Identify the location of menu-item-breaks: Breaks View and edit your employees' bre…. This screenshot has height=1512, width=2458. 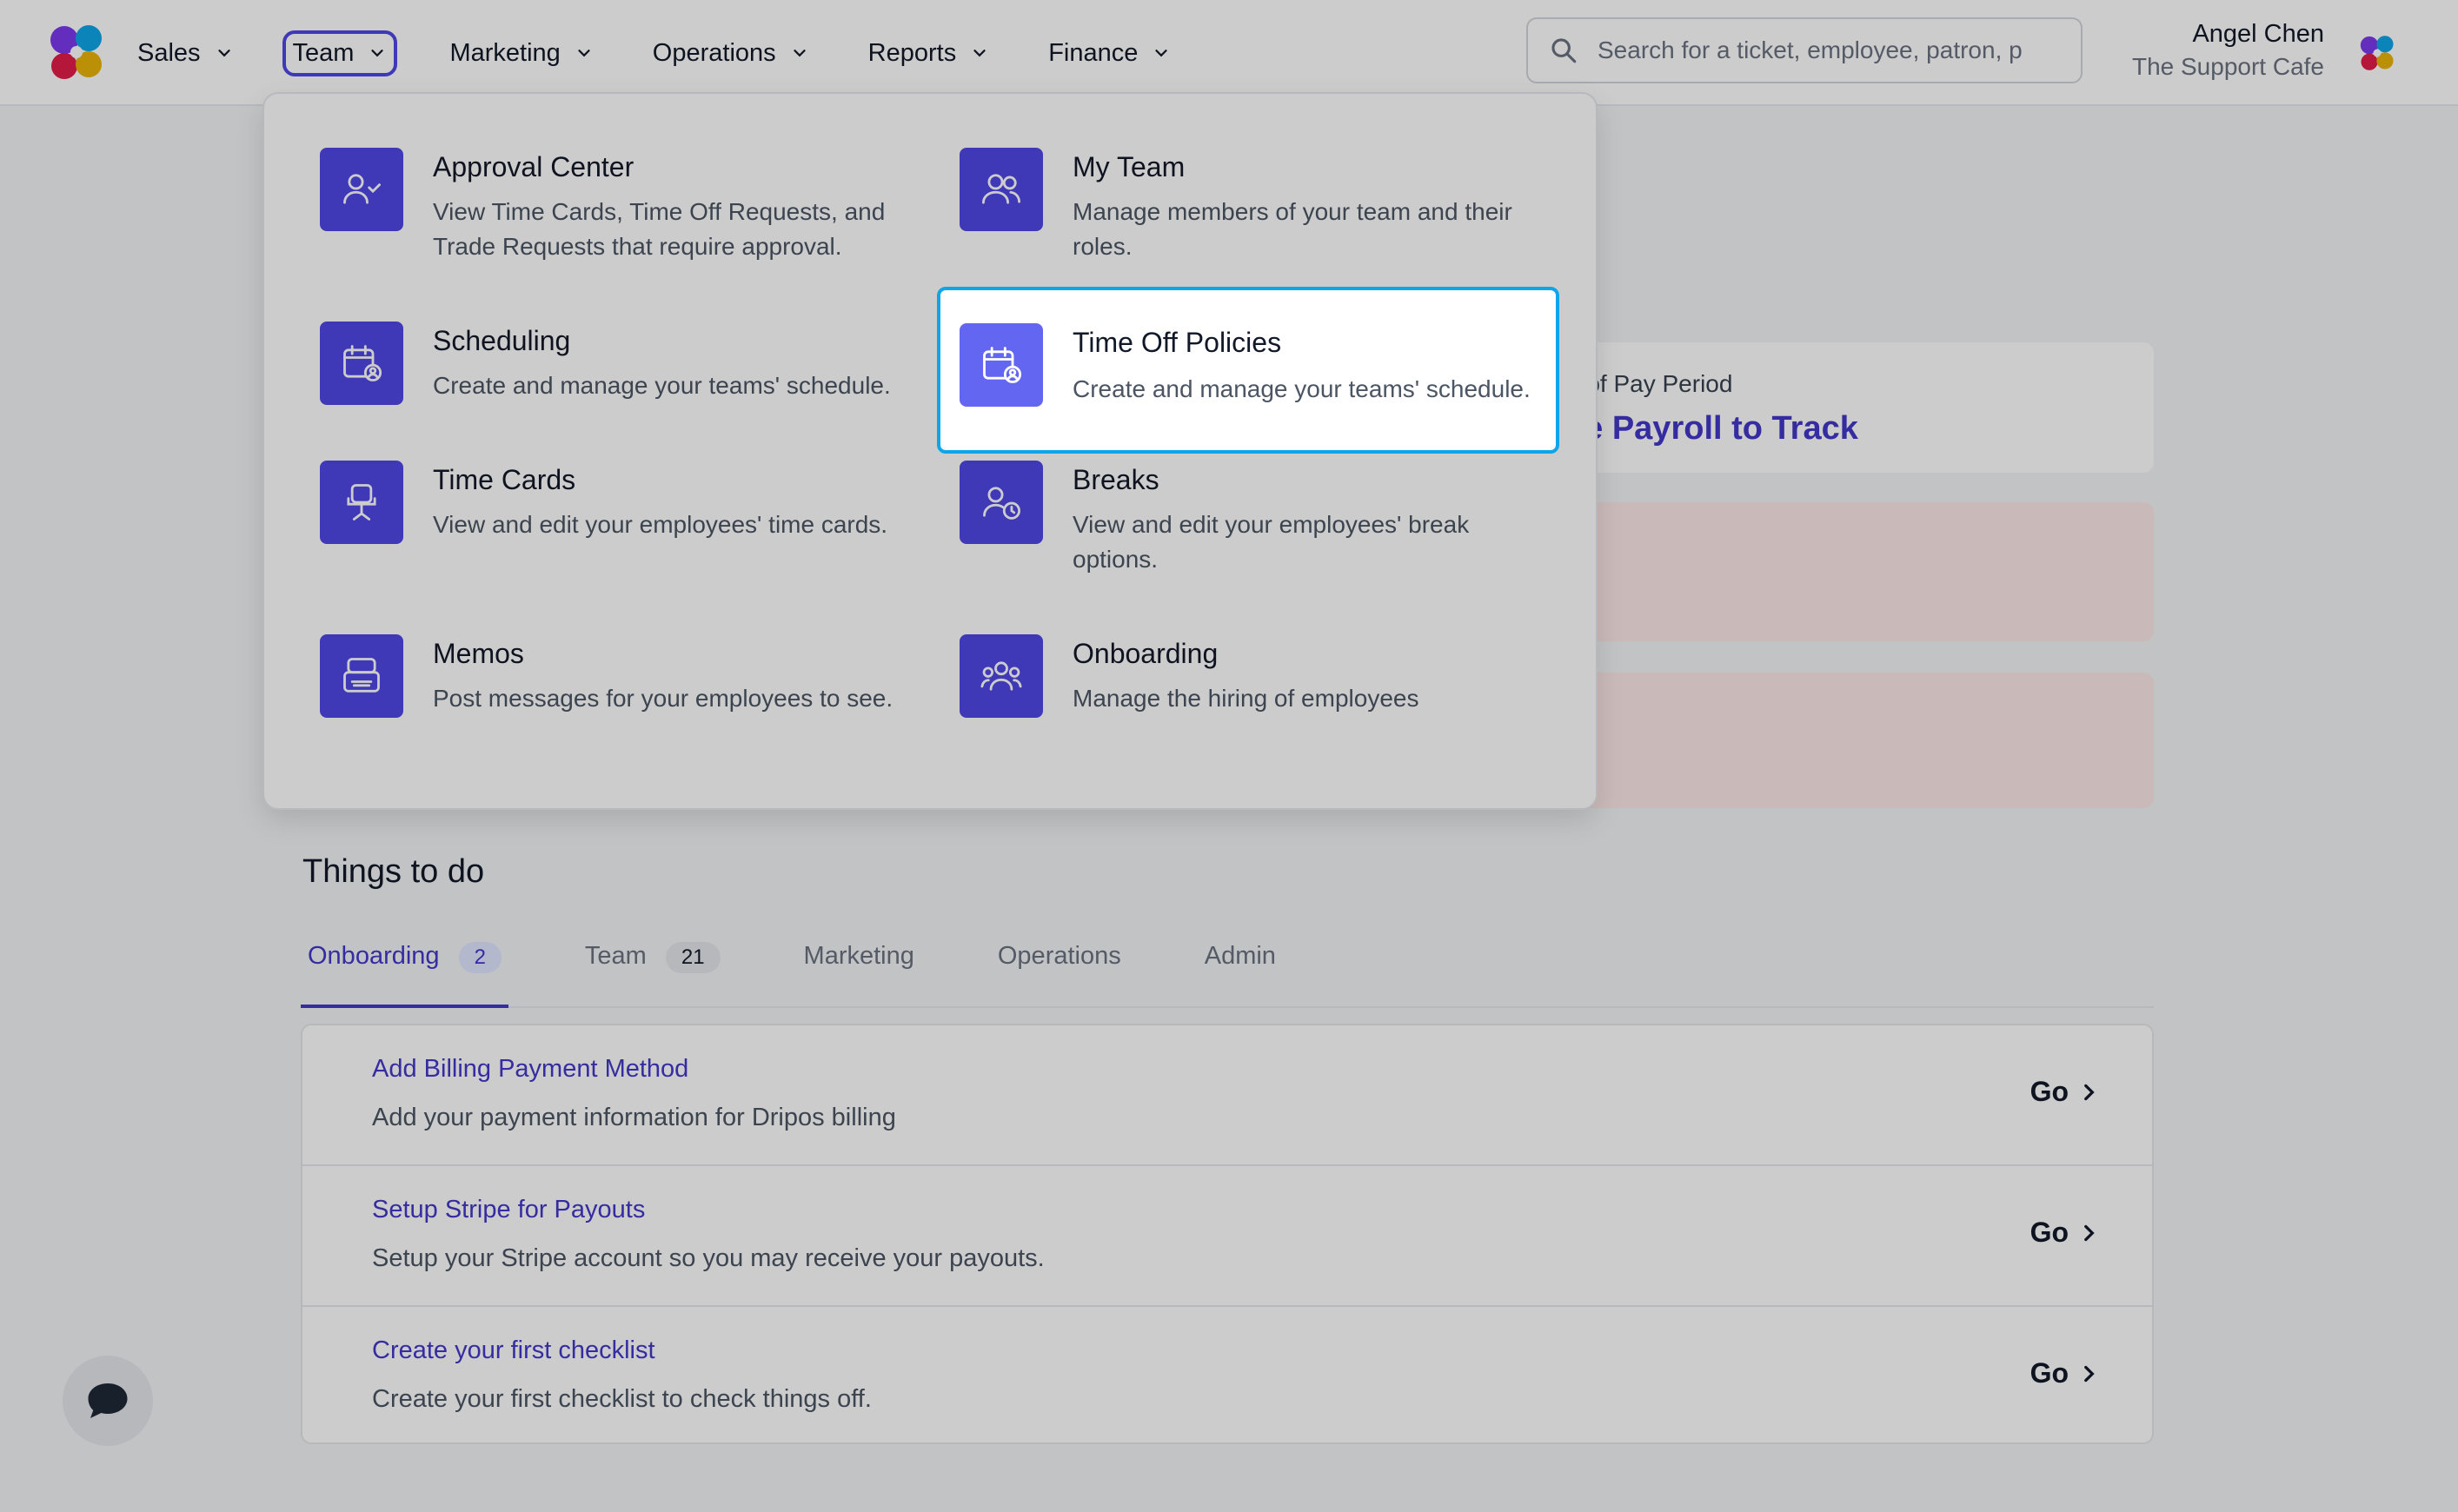
(1264, 521).